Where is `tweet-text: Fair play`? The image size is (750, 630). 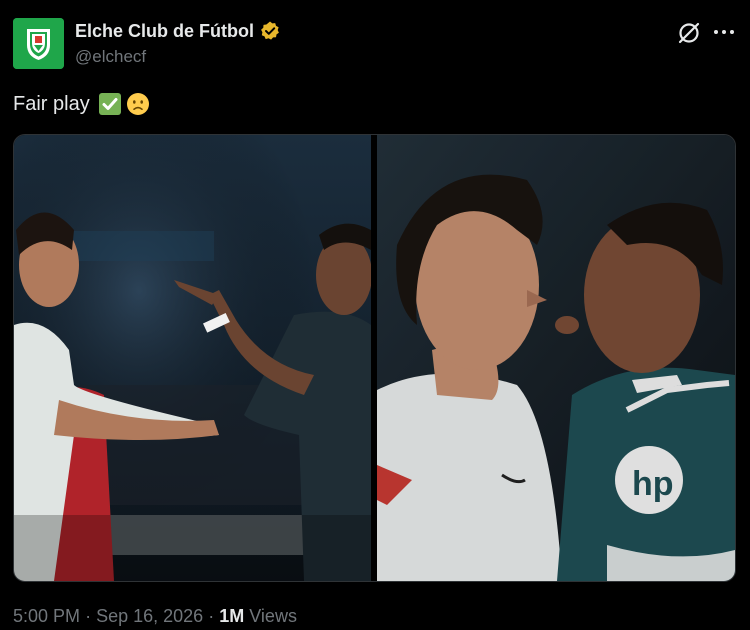
tweet-text: Fair play is located at coordinates (81, 104).